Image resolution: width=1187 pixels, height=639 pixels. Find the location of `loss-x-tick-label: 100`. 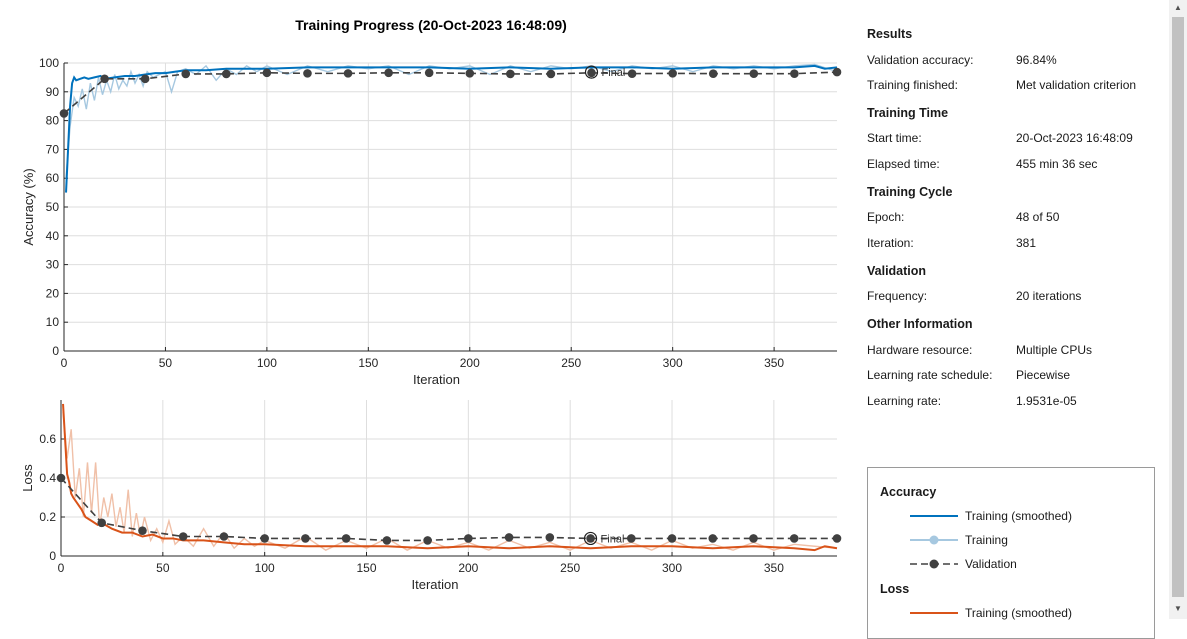

loss-x-tick-label: 100 is located at coordinates (265, 568).